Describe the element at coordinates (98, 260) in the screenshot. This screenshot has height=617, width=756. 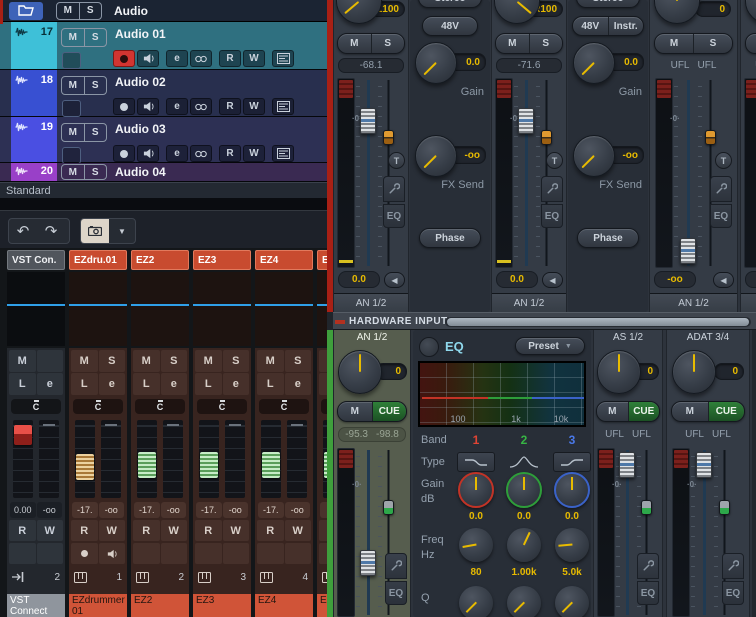
I see `channel-header: EZdru.01` at that location.